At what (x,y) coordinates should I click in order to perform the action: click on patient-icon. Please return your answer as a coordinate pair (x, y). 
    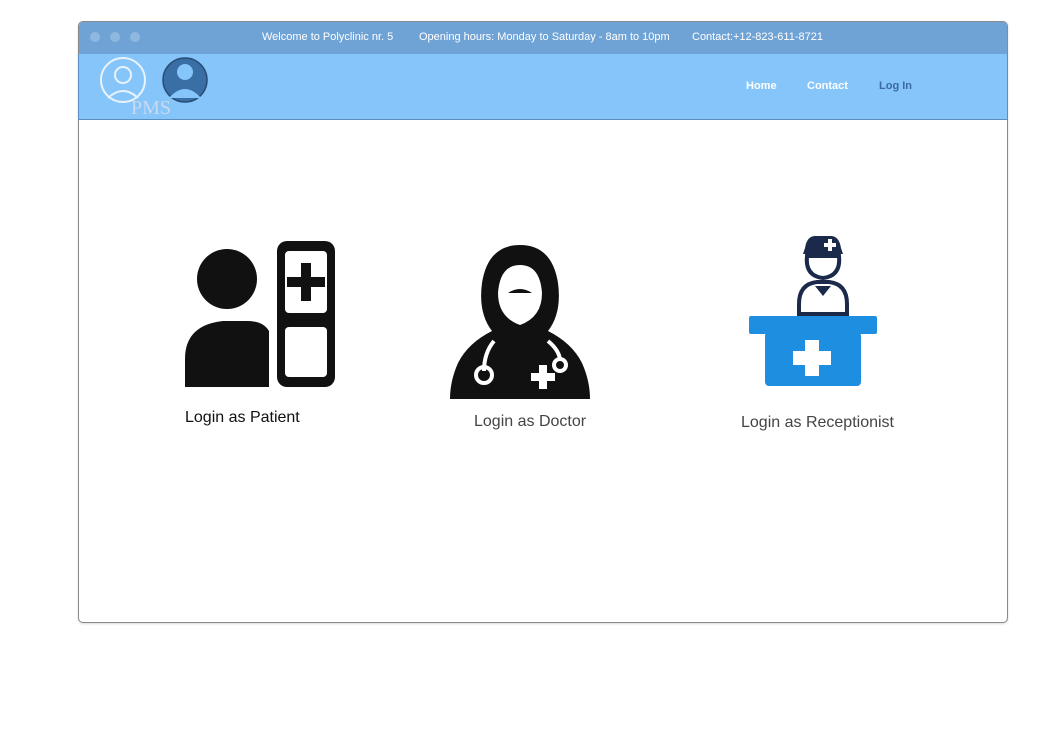
    Looking at the image, I should click on (260, 314).